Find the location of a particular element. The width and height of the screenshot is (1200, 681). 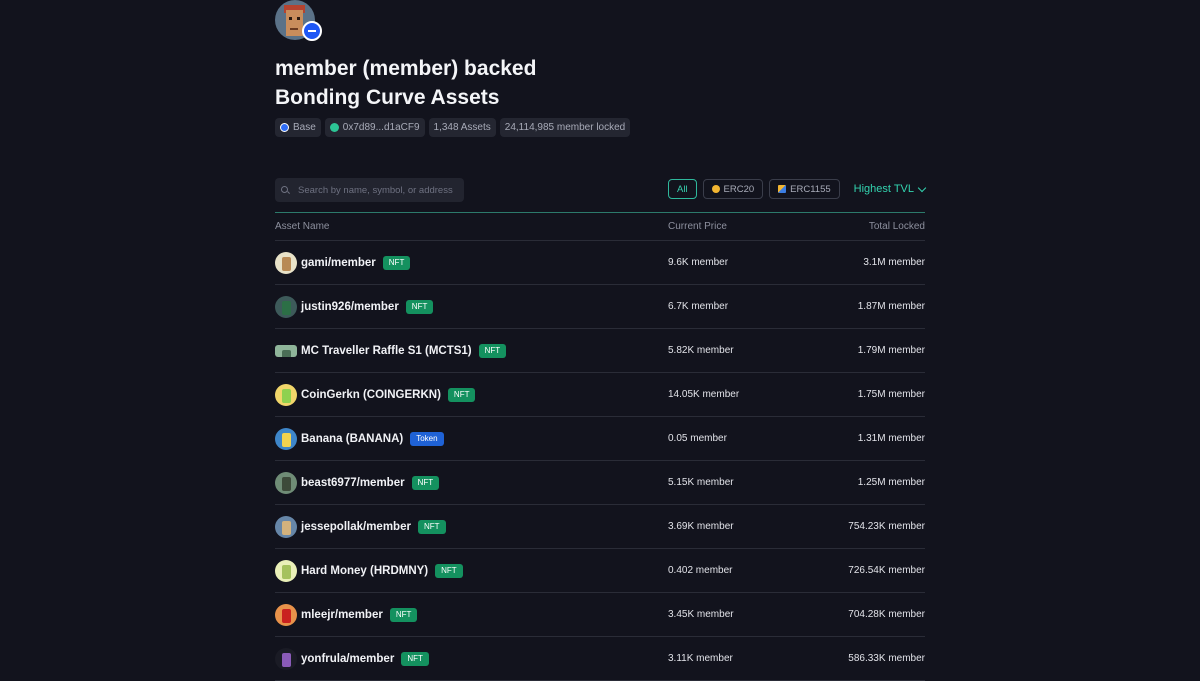

current-price: 5.82K member is located at coordinates (701, 350).